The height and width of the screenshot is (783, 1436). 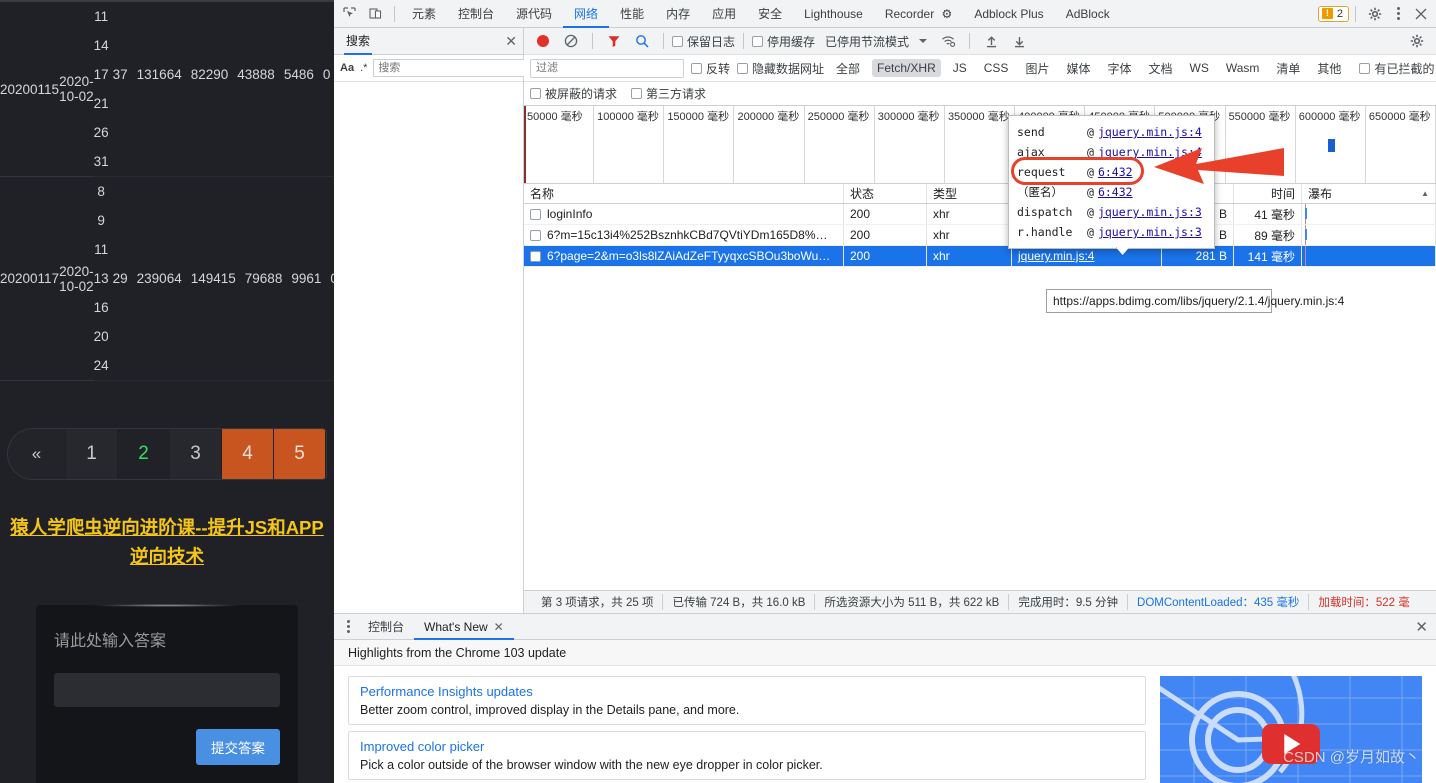 What do you see at coordinates (684, 193) in the screenshot?
I see `column-header-name: 名称` at bounding box center [684, 193].